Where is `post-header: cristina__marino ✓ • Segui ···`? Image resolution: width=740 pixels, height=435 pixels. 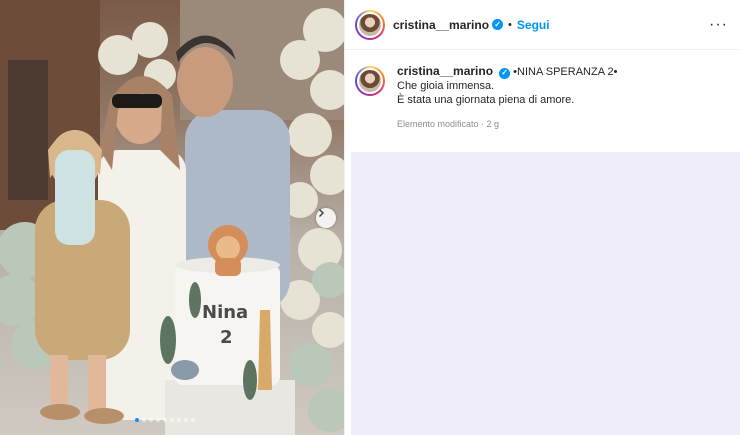
post-header: cristina__marino ✓ • Segui ··· is located at coordinates (542, 25).